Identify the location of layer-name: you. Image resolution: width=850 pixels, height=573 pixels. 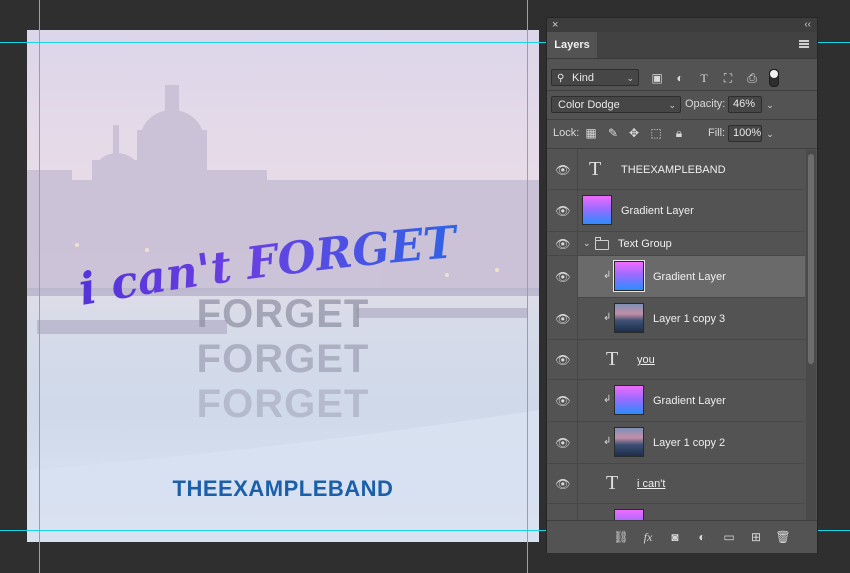
(646, 360).